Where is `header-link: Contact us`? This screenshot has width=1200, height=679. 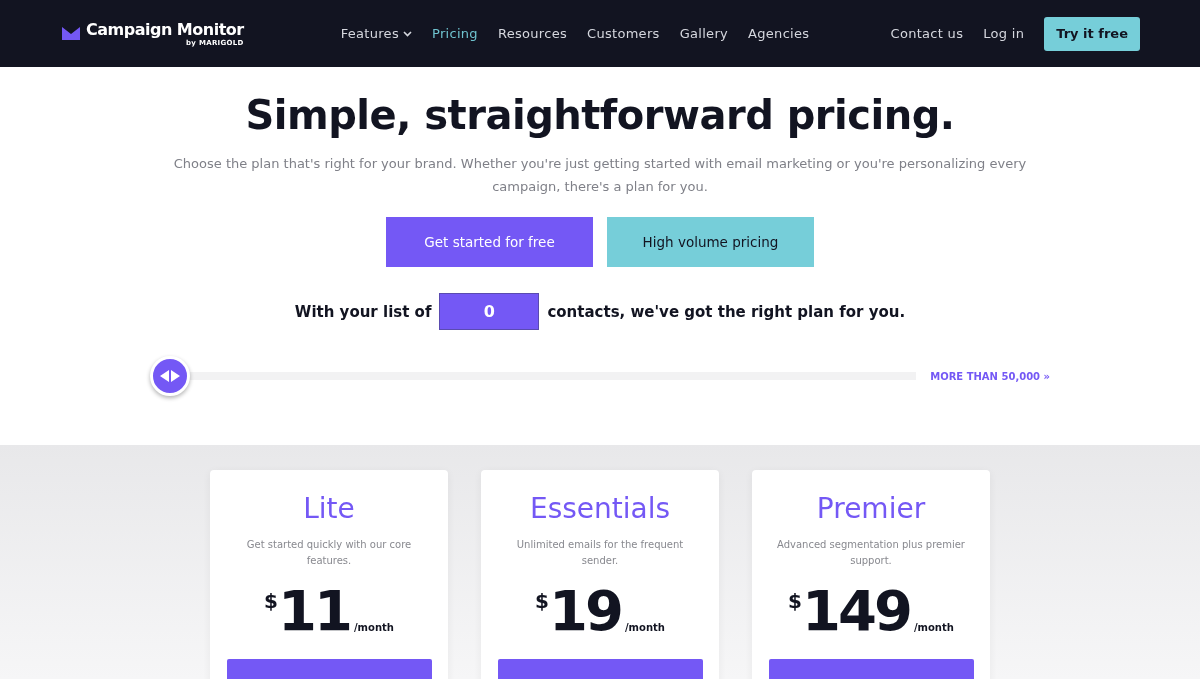 header-link: Contact us is located at coordinates (927, 33).